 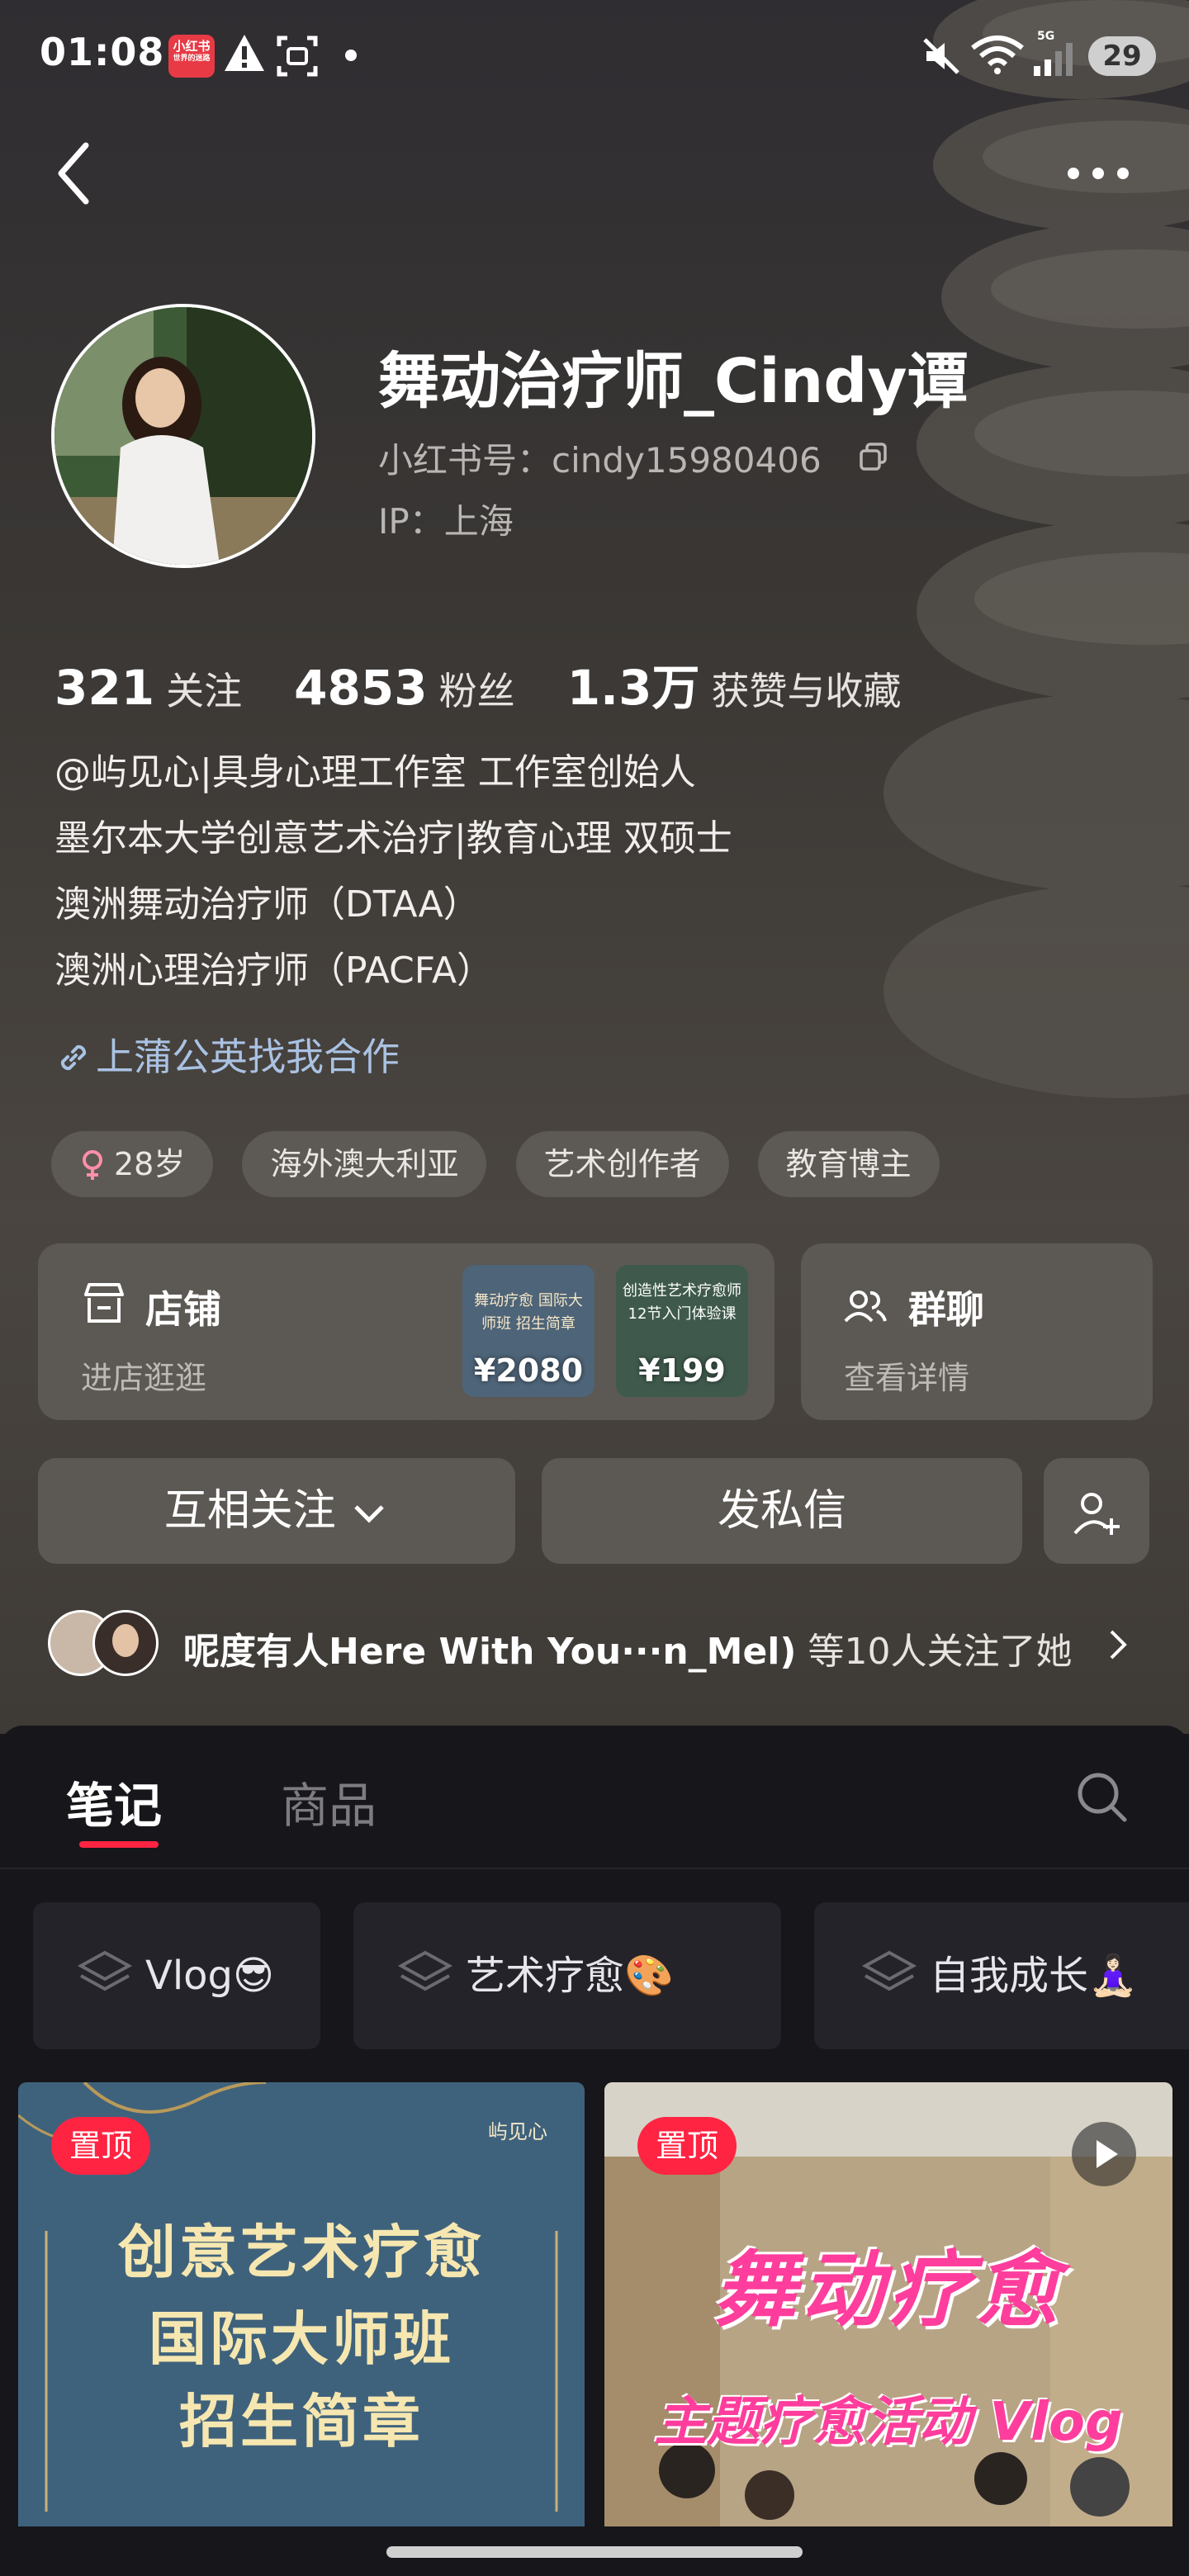 I want to click on home-indicator, so click(x=594, y=2552).